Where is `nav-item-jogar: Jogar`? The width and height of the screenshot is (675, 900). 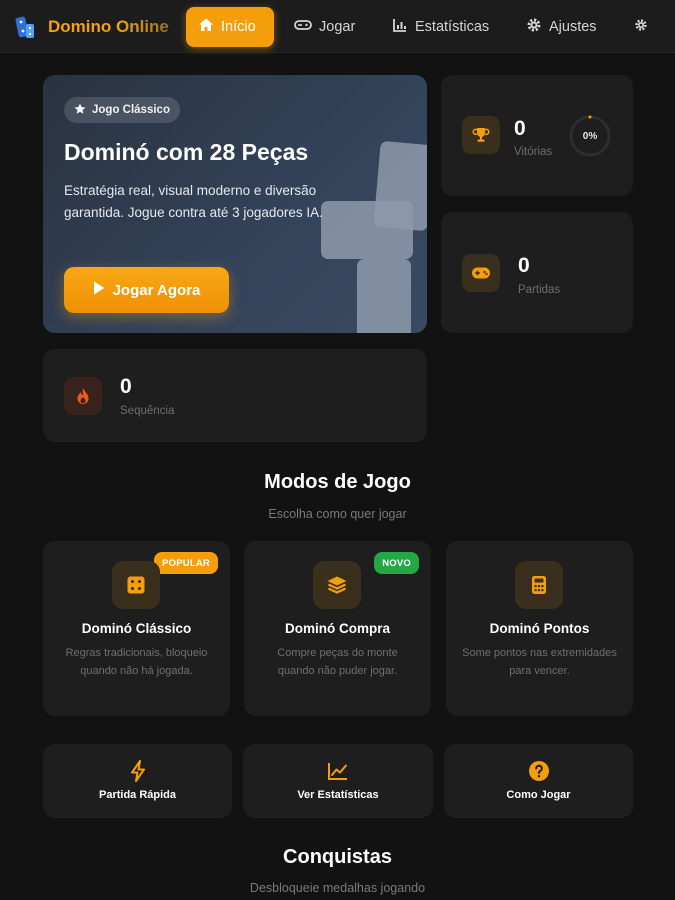
nav-item-jogar: Jogar is located at coordinates (324, 27).